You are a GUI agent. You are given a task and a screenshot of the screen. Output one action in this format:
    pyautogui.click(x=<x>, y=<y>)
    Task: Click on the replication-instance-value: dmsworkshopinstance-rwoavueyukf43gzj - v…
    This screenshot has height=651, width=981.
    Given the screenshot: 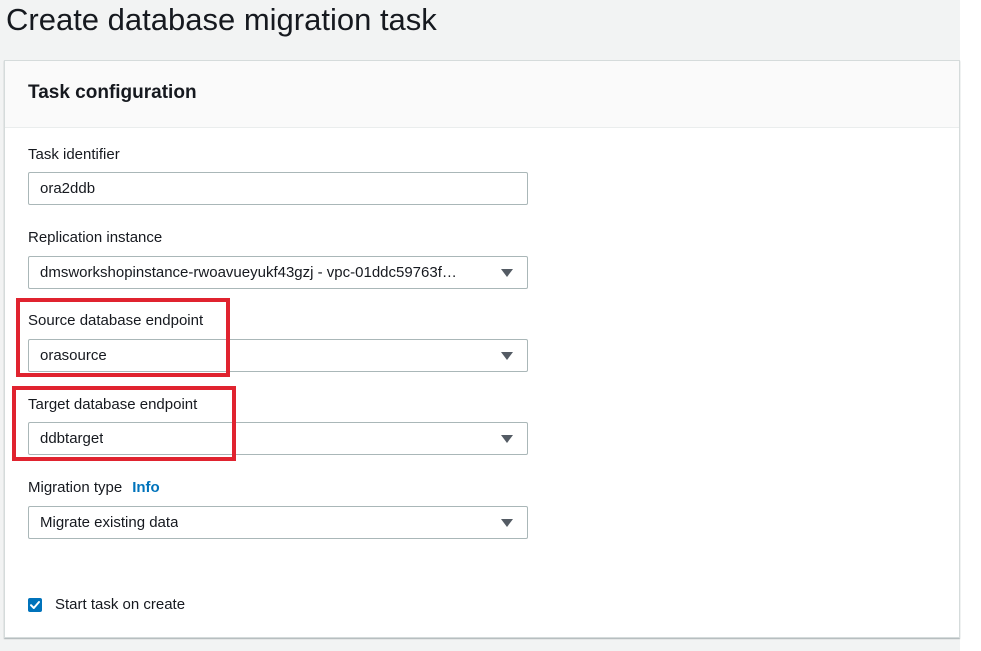 What is the action you would take?
    pyautogui.click(x=248, y=272)
    